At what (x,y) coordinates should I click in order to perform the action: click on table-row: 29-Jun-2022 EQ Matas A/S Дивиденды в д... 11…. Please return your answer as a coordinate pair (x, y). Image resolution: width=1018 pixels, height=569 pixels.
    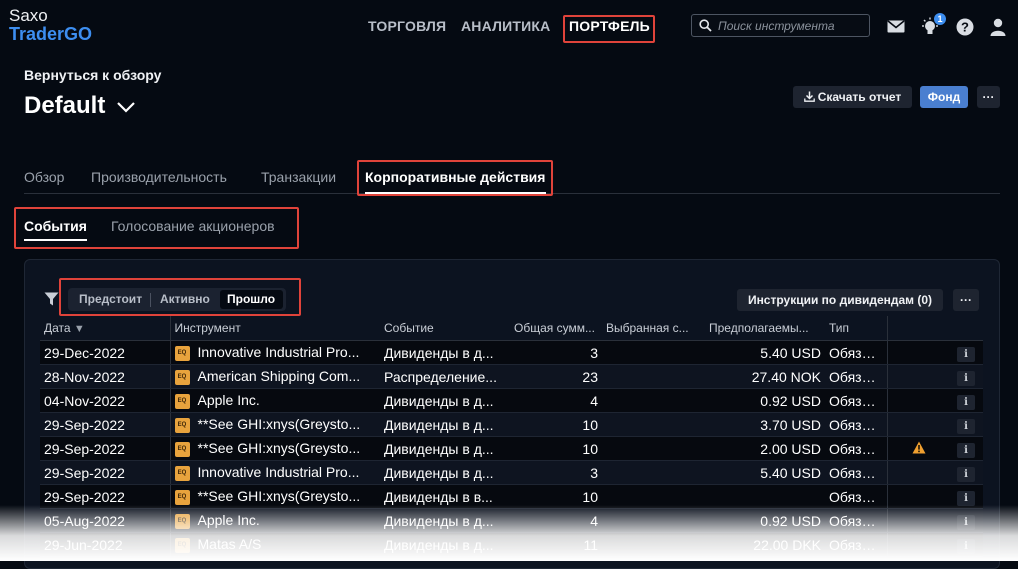
    Looking at the image, I should click on (511, 544).